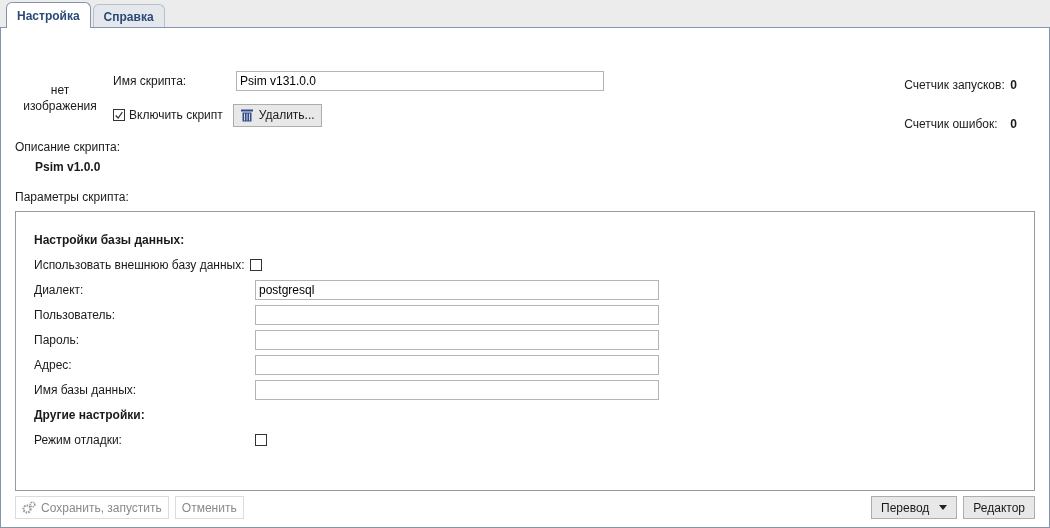  I want to click on parameters-label: Параметры скрипта:, so click(72, 197).